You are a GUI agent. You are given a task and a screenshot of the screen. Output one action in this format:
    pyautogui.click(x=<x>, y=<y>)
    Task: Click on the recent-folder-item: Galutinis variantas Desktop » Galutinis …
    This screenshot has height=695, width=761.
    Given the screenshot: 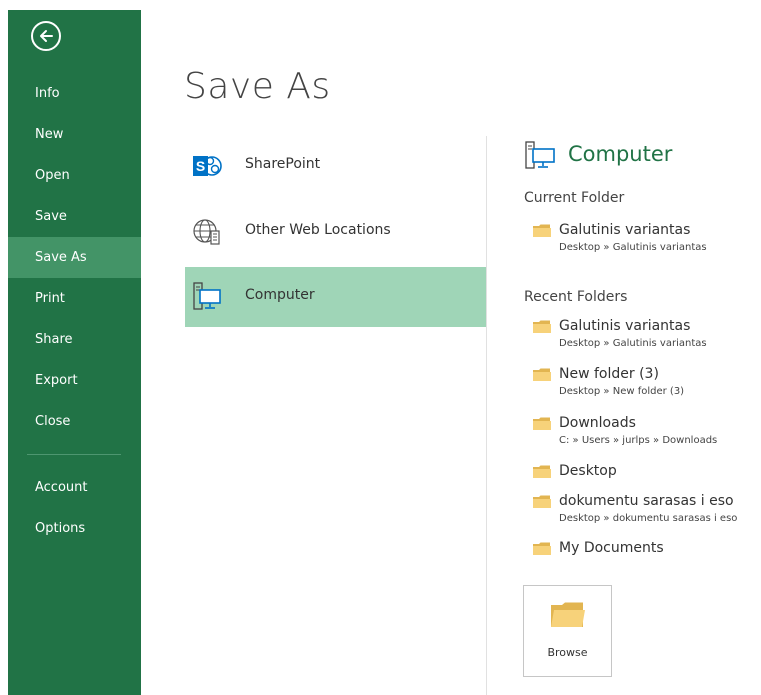 What is the action you would take?
    pyautogui.click(x=647, y=336)
    